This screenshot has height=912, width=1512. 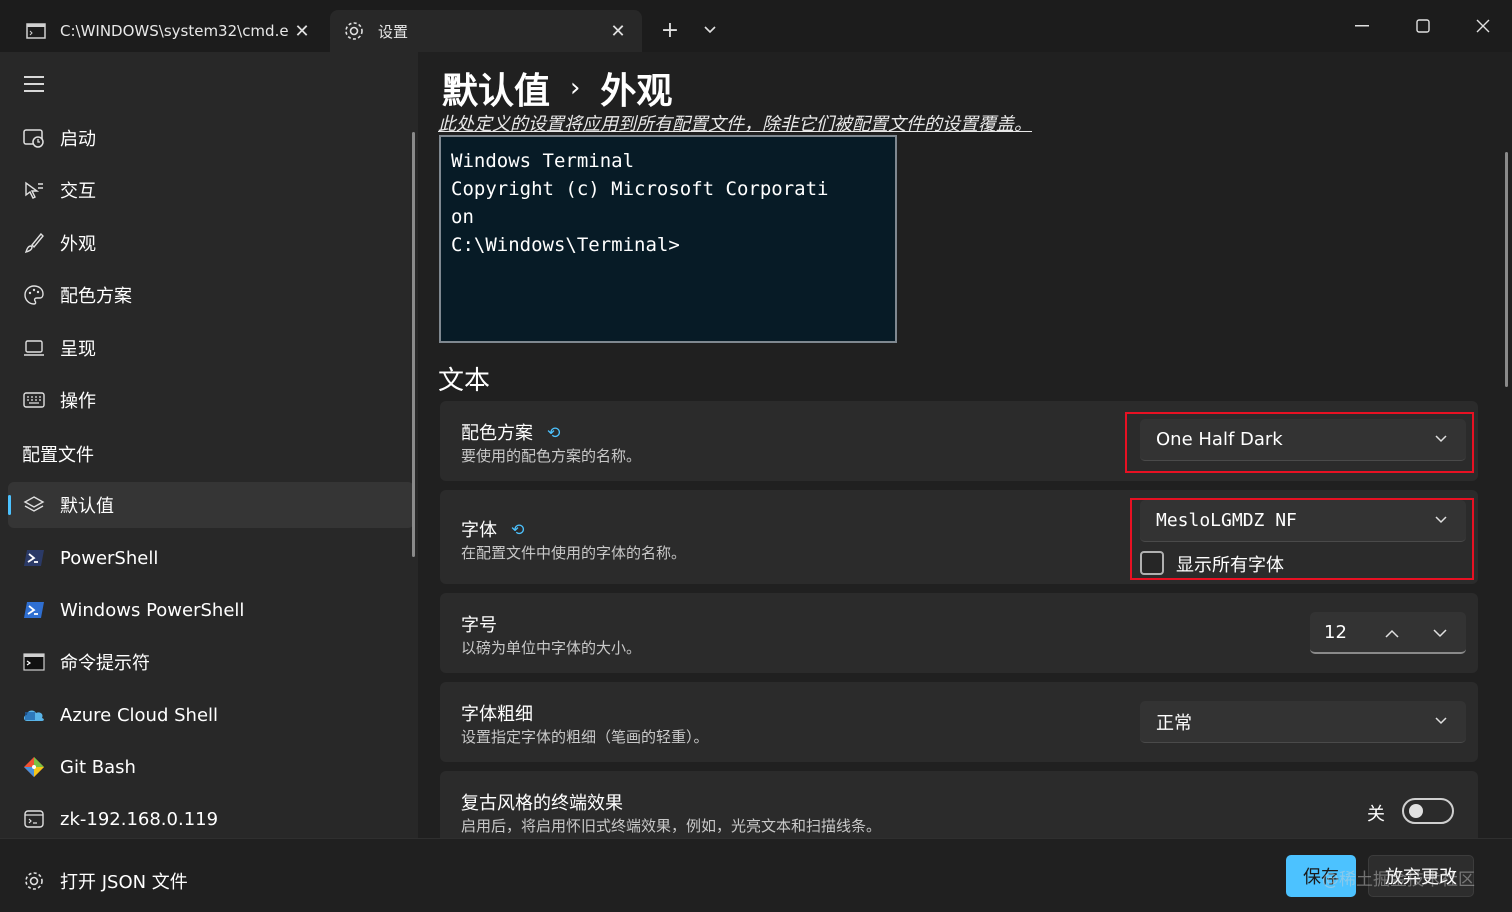 What do you see at coordinates (1362, 26) in the screenshot?
I see `minimize-button` at bounding box center [1362, 26].